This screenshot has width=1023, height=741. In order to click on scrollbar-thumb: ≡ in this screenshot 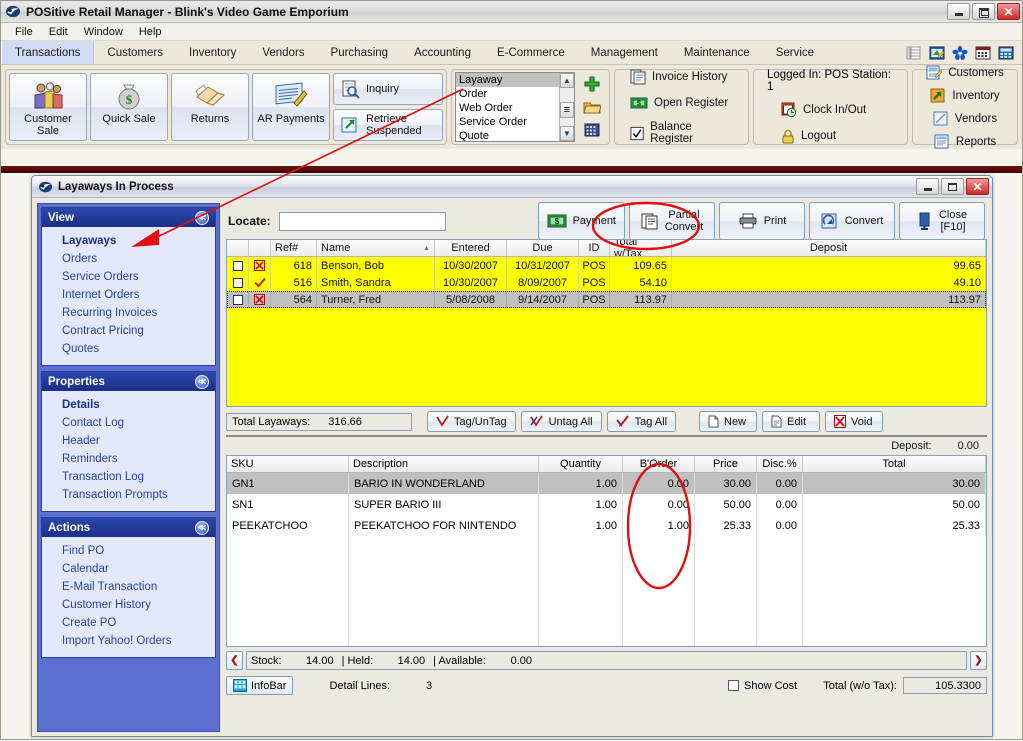, I will do `click(567, 110)`.